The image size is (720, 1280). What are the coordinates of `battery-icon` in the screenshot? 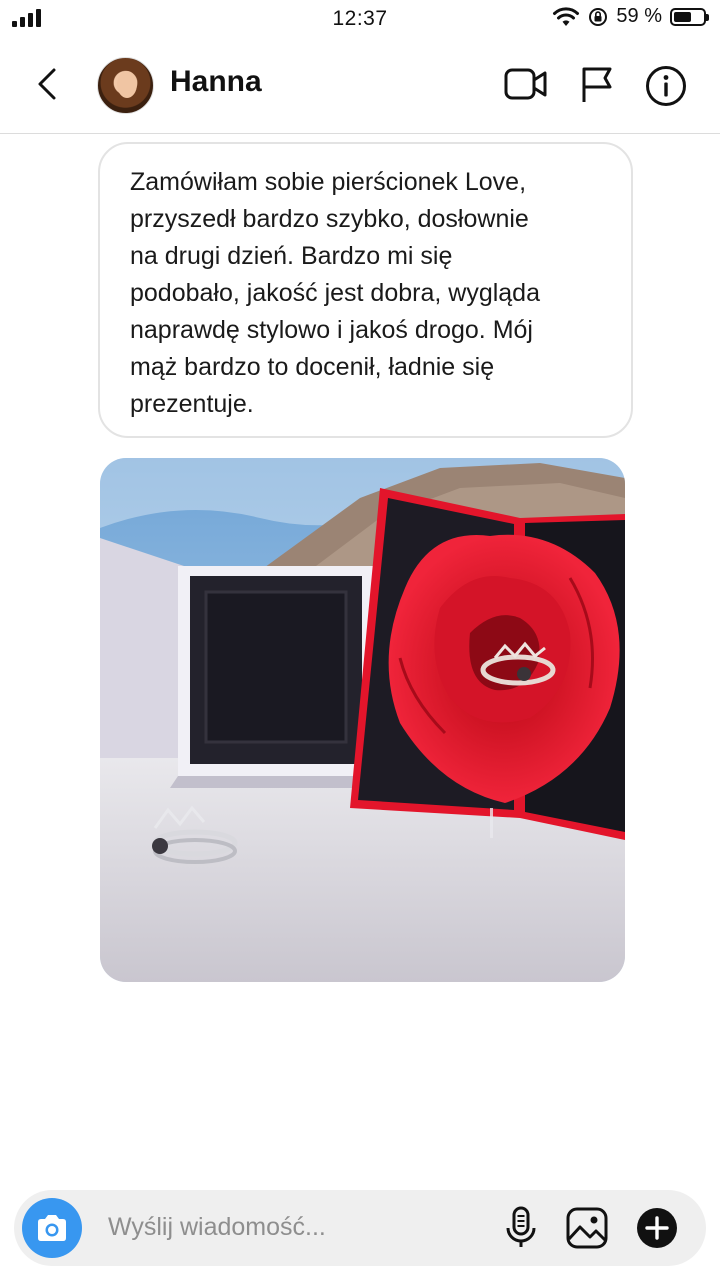 It's located at (689, 16).